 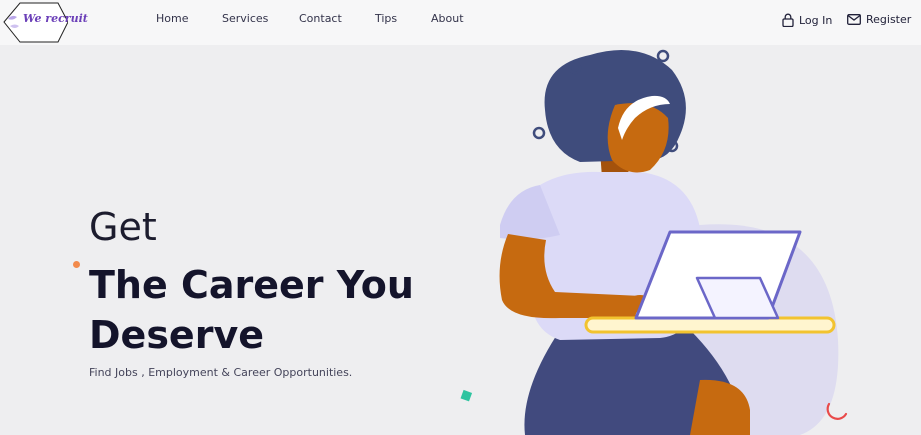 What do you see at coordinates (837, 411) in the screenshot?
I see `decorative-arc` at bounding box center [837, 411].